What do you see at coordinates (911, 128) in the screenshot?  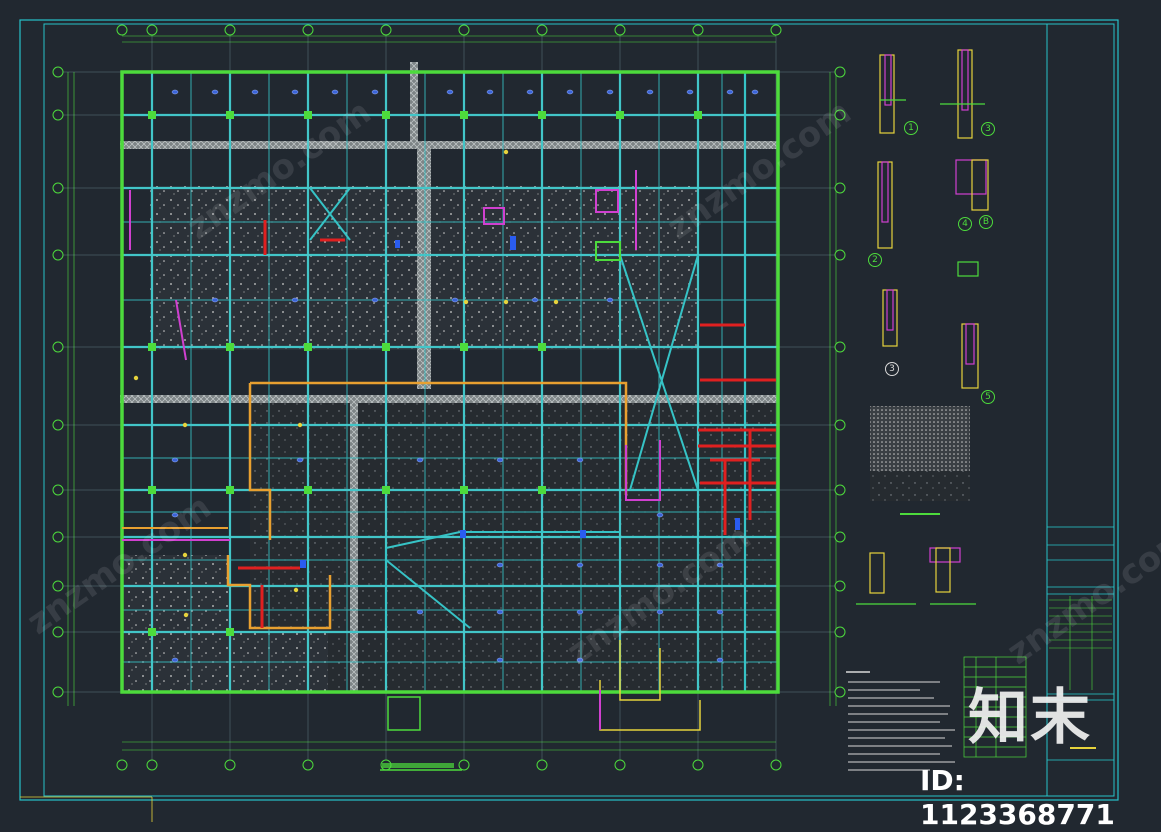 I see `detail-marker-1: 1` at bounding box center [911, 128].